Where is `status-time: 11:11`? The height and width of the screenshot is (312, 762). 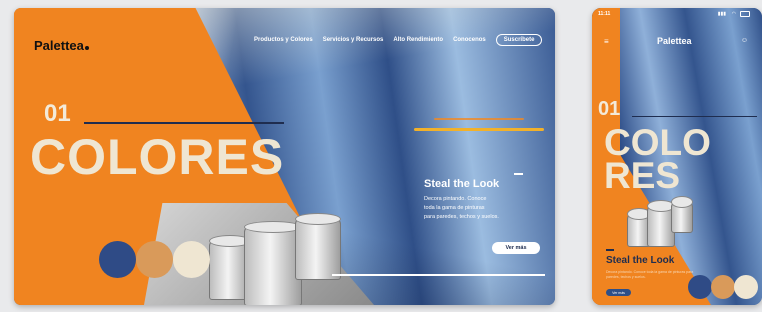 status-time: 11:11 is located at coordinates (604, 14).